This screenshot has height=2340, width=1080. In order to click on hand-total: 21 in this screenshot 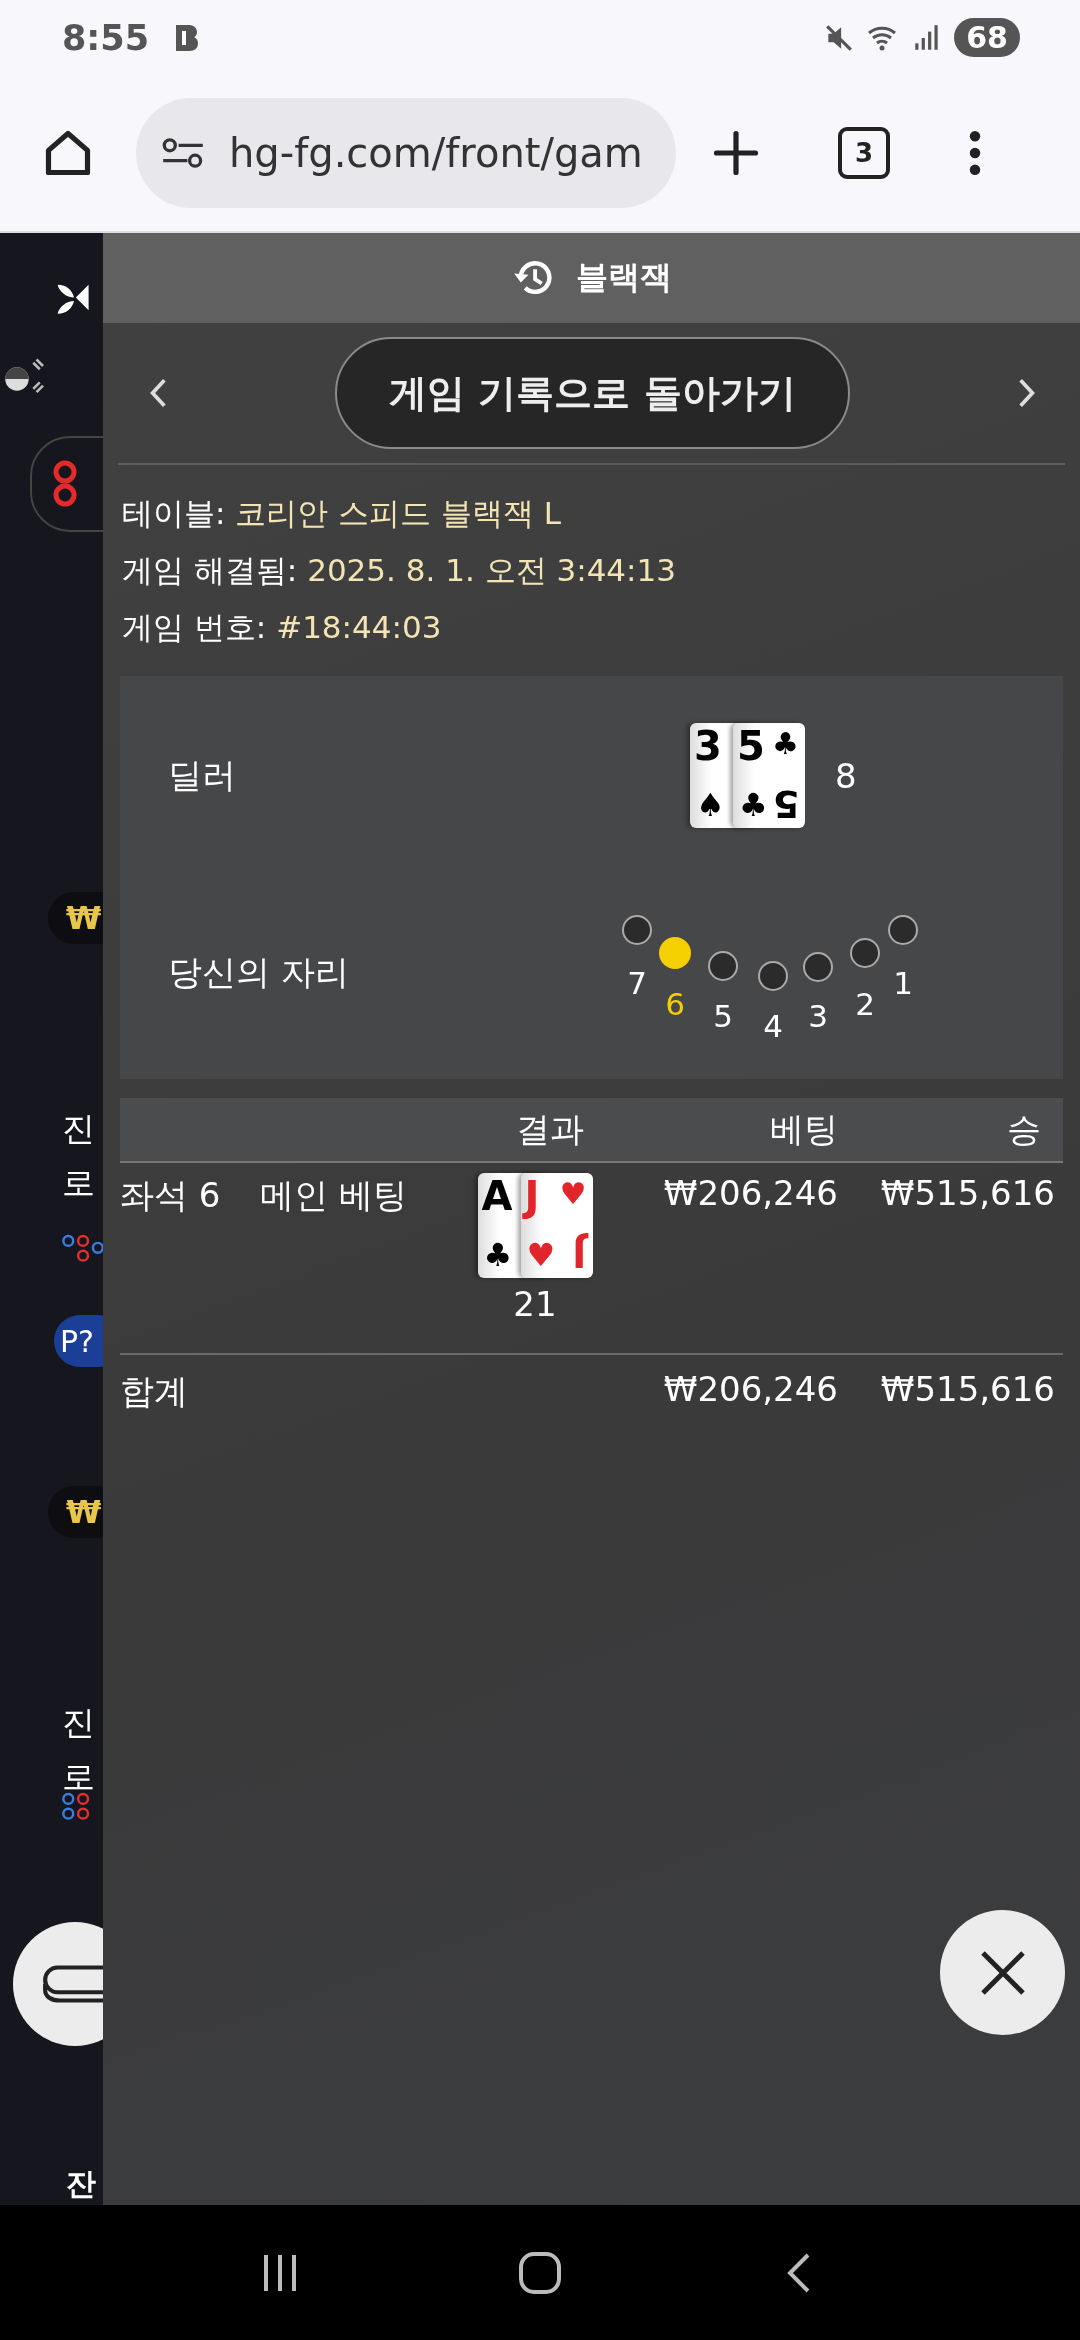, I will do `click(535, 1304)`.